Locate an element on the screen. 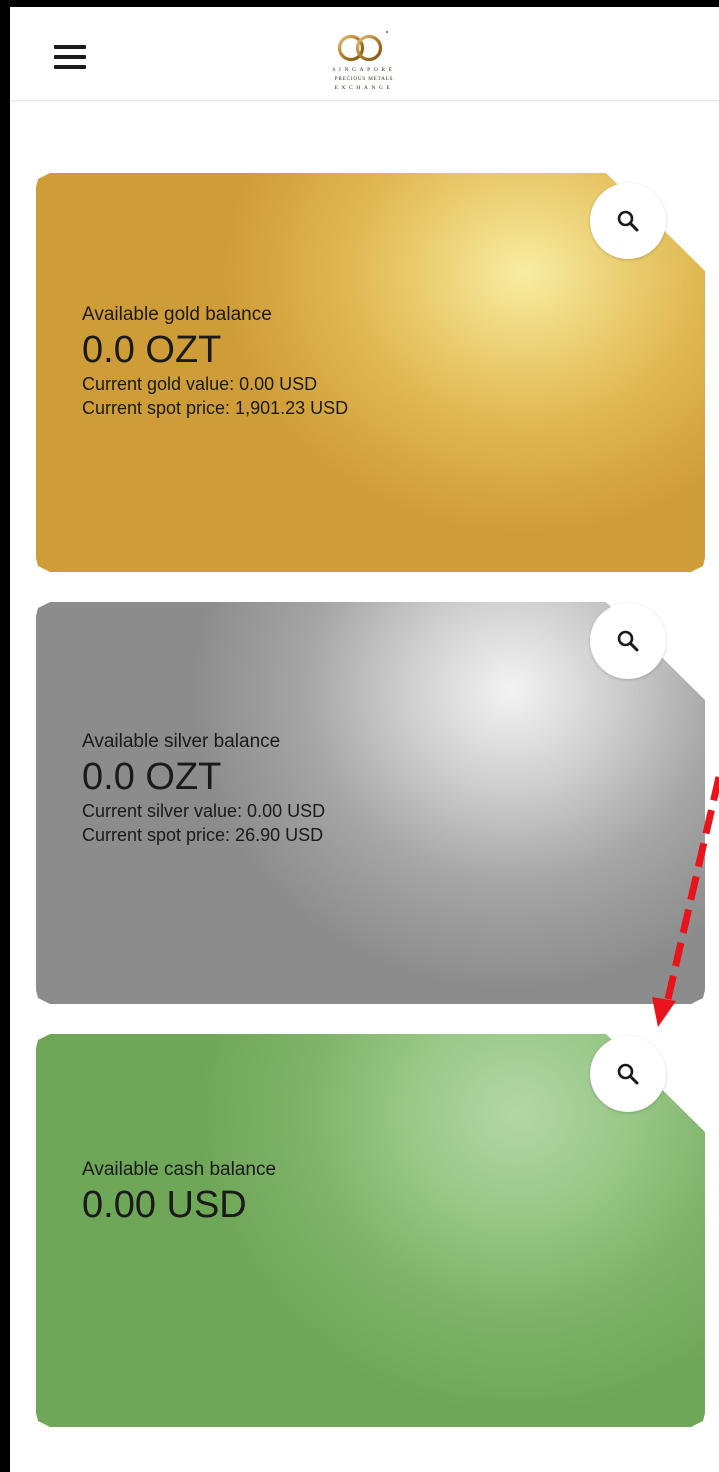  silver-balance-label: Available silver balance is located at coordinates (181, 741).